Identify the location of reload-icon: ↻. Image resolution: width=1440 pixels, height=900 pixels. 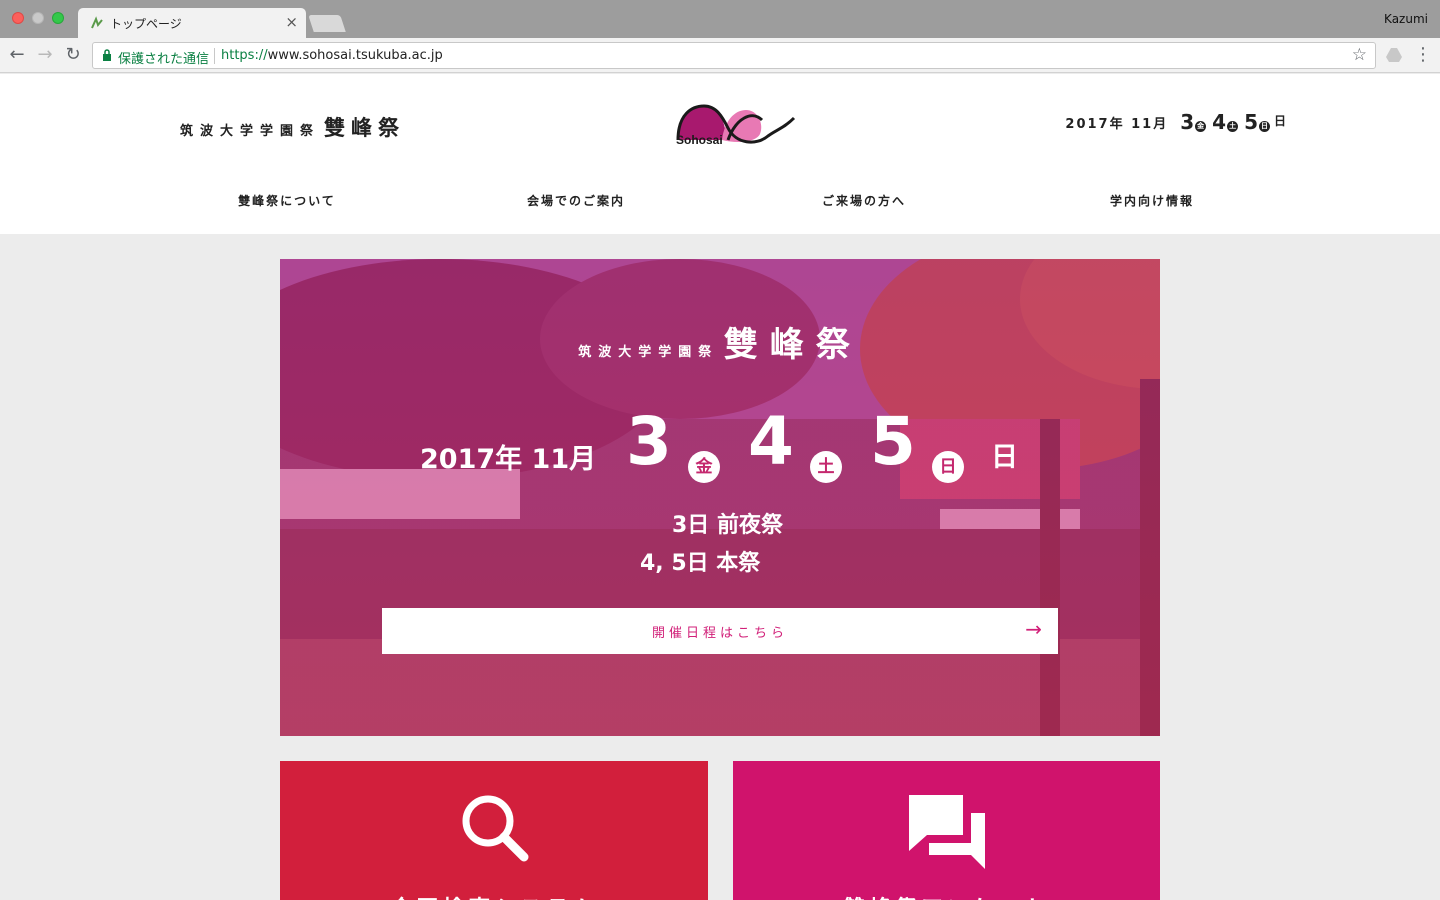
(73, 55).